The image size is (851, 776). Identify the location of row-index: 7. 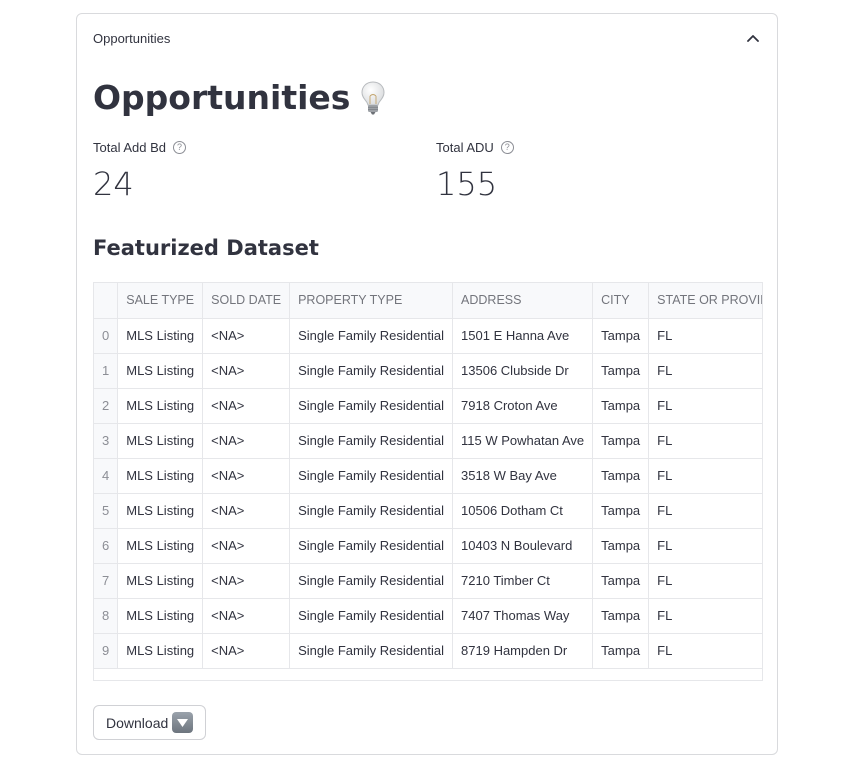
(106, 581).